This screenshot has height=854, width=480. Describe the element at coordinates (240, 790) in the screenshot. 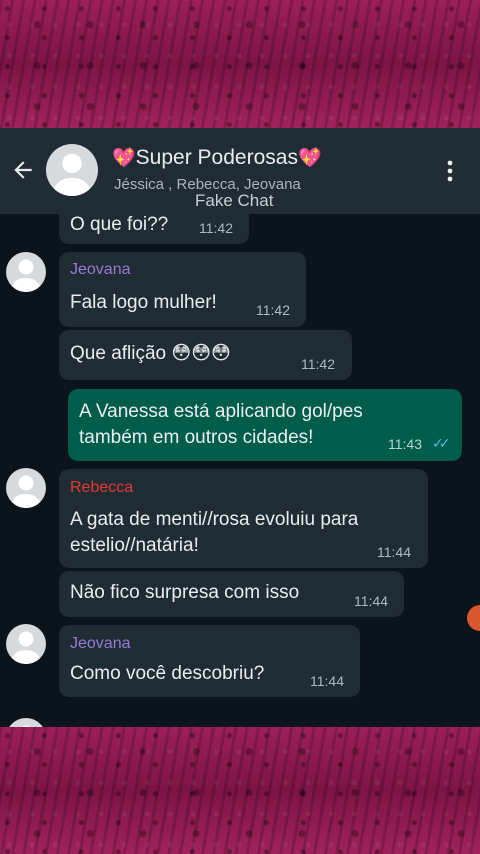

I see `background-texture-bottom` at that location.